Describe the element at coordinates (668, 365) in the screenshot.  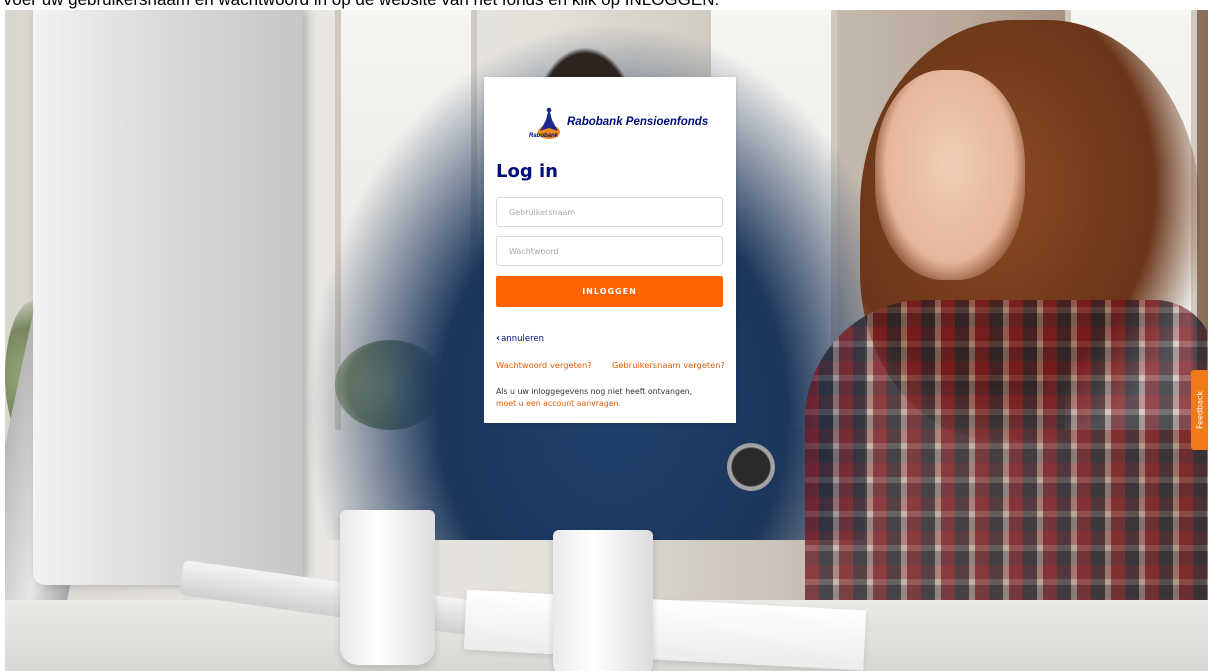
I see `forgot-username-link: Gebruikersnaam vergeten?` at that location.